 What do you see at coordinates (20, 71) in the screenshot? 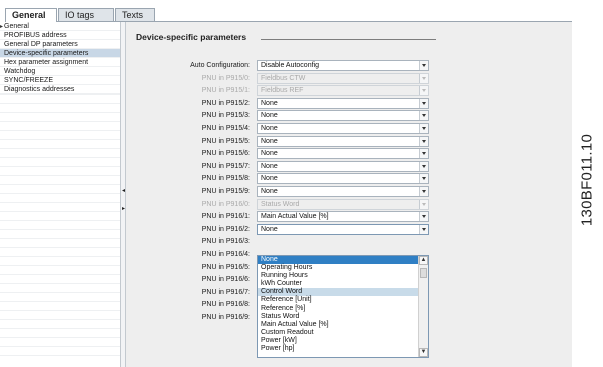
I see `nav-item-label: Watchdog` at bounding box center [20, 71].